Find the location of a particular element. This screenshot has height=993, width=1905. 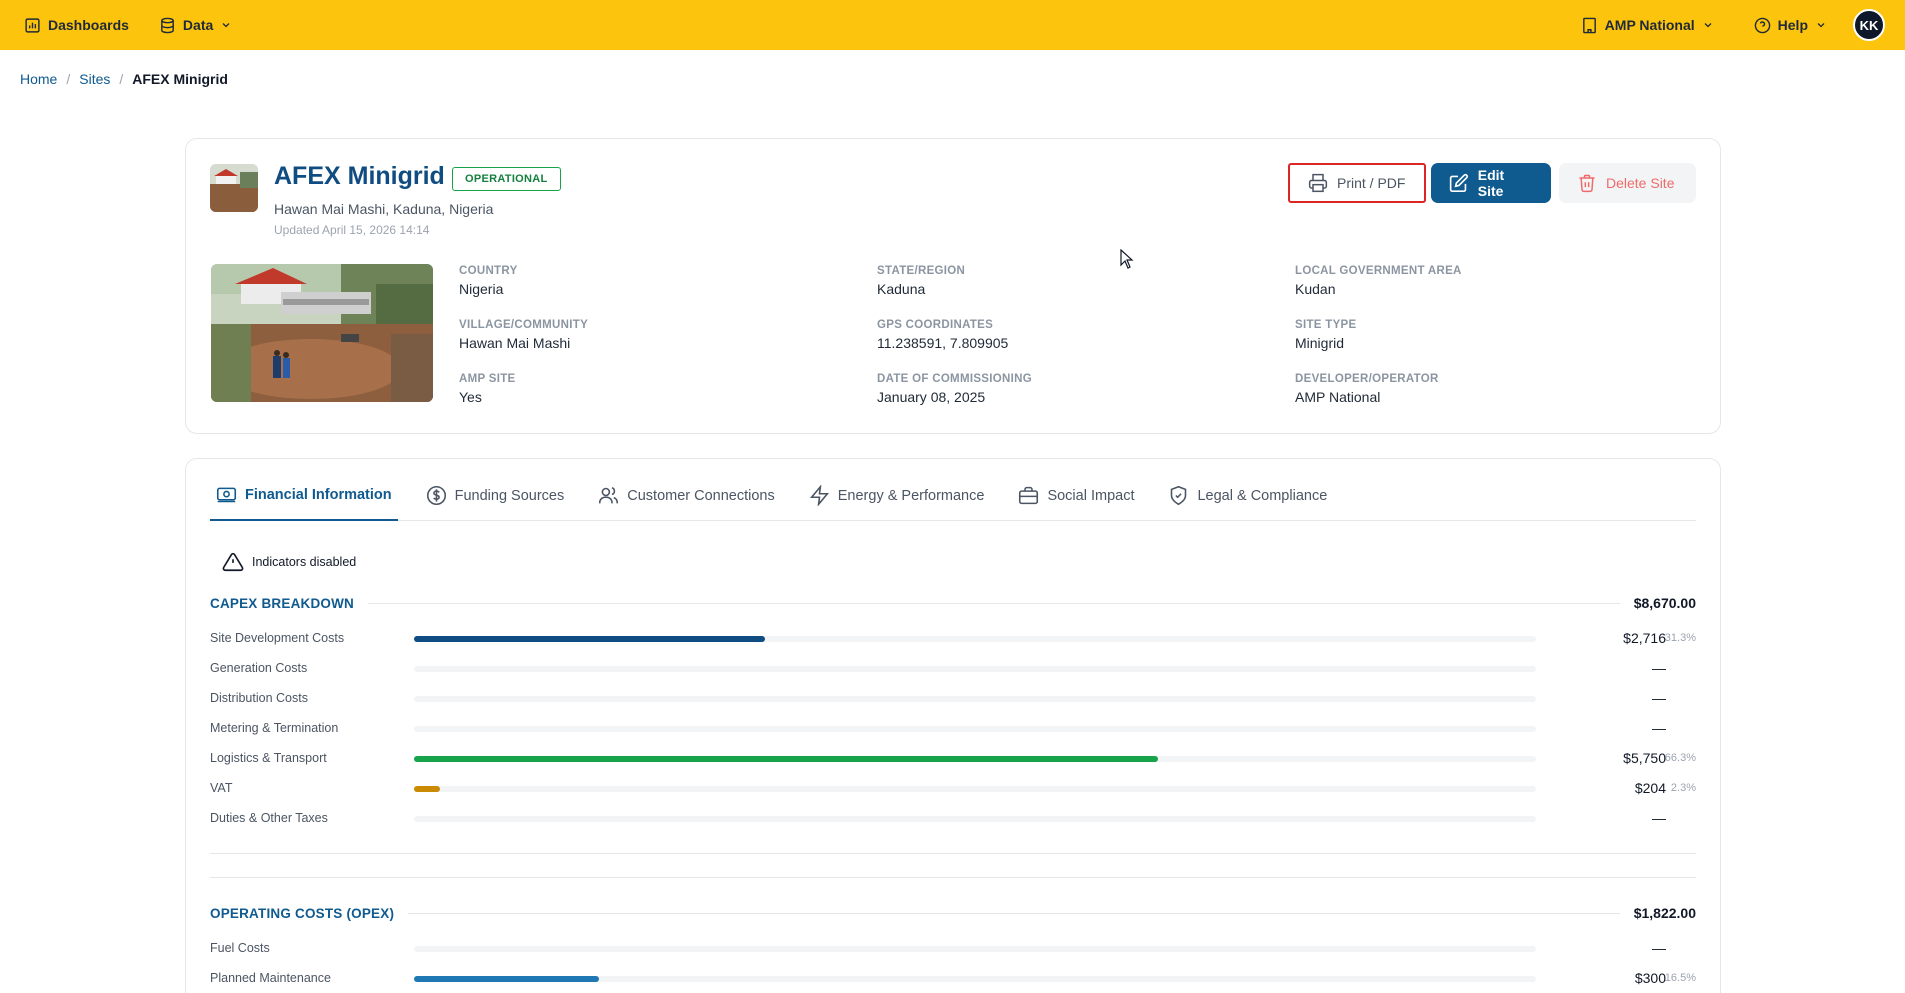

tab-energy-performance: Energy & Performance is located at coordinates (897, 502).